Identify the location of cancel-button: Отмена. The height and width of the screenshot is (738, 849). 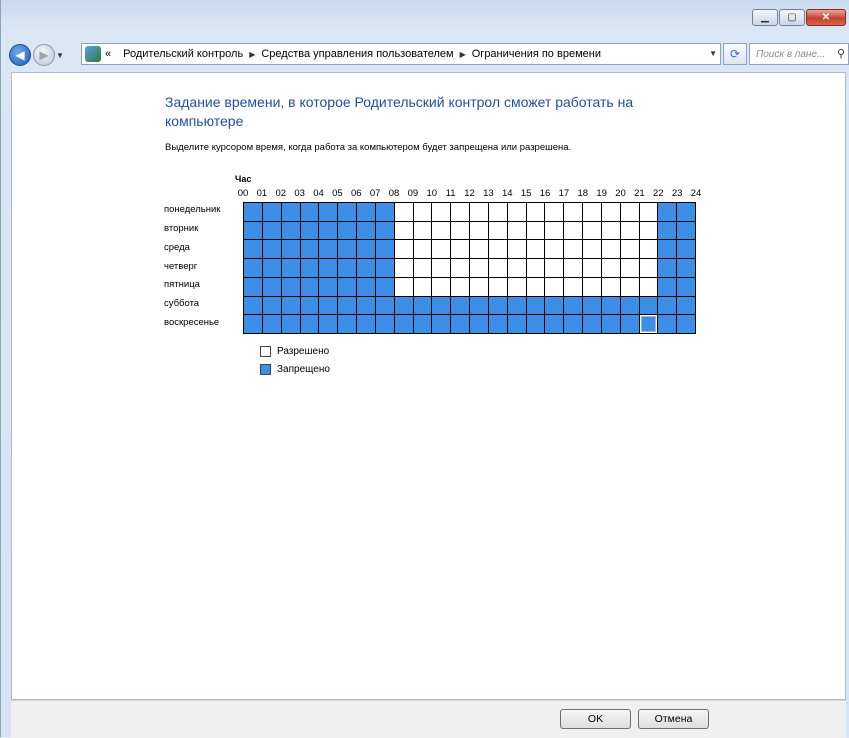
(673, 719).